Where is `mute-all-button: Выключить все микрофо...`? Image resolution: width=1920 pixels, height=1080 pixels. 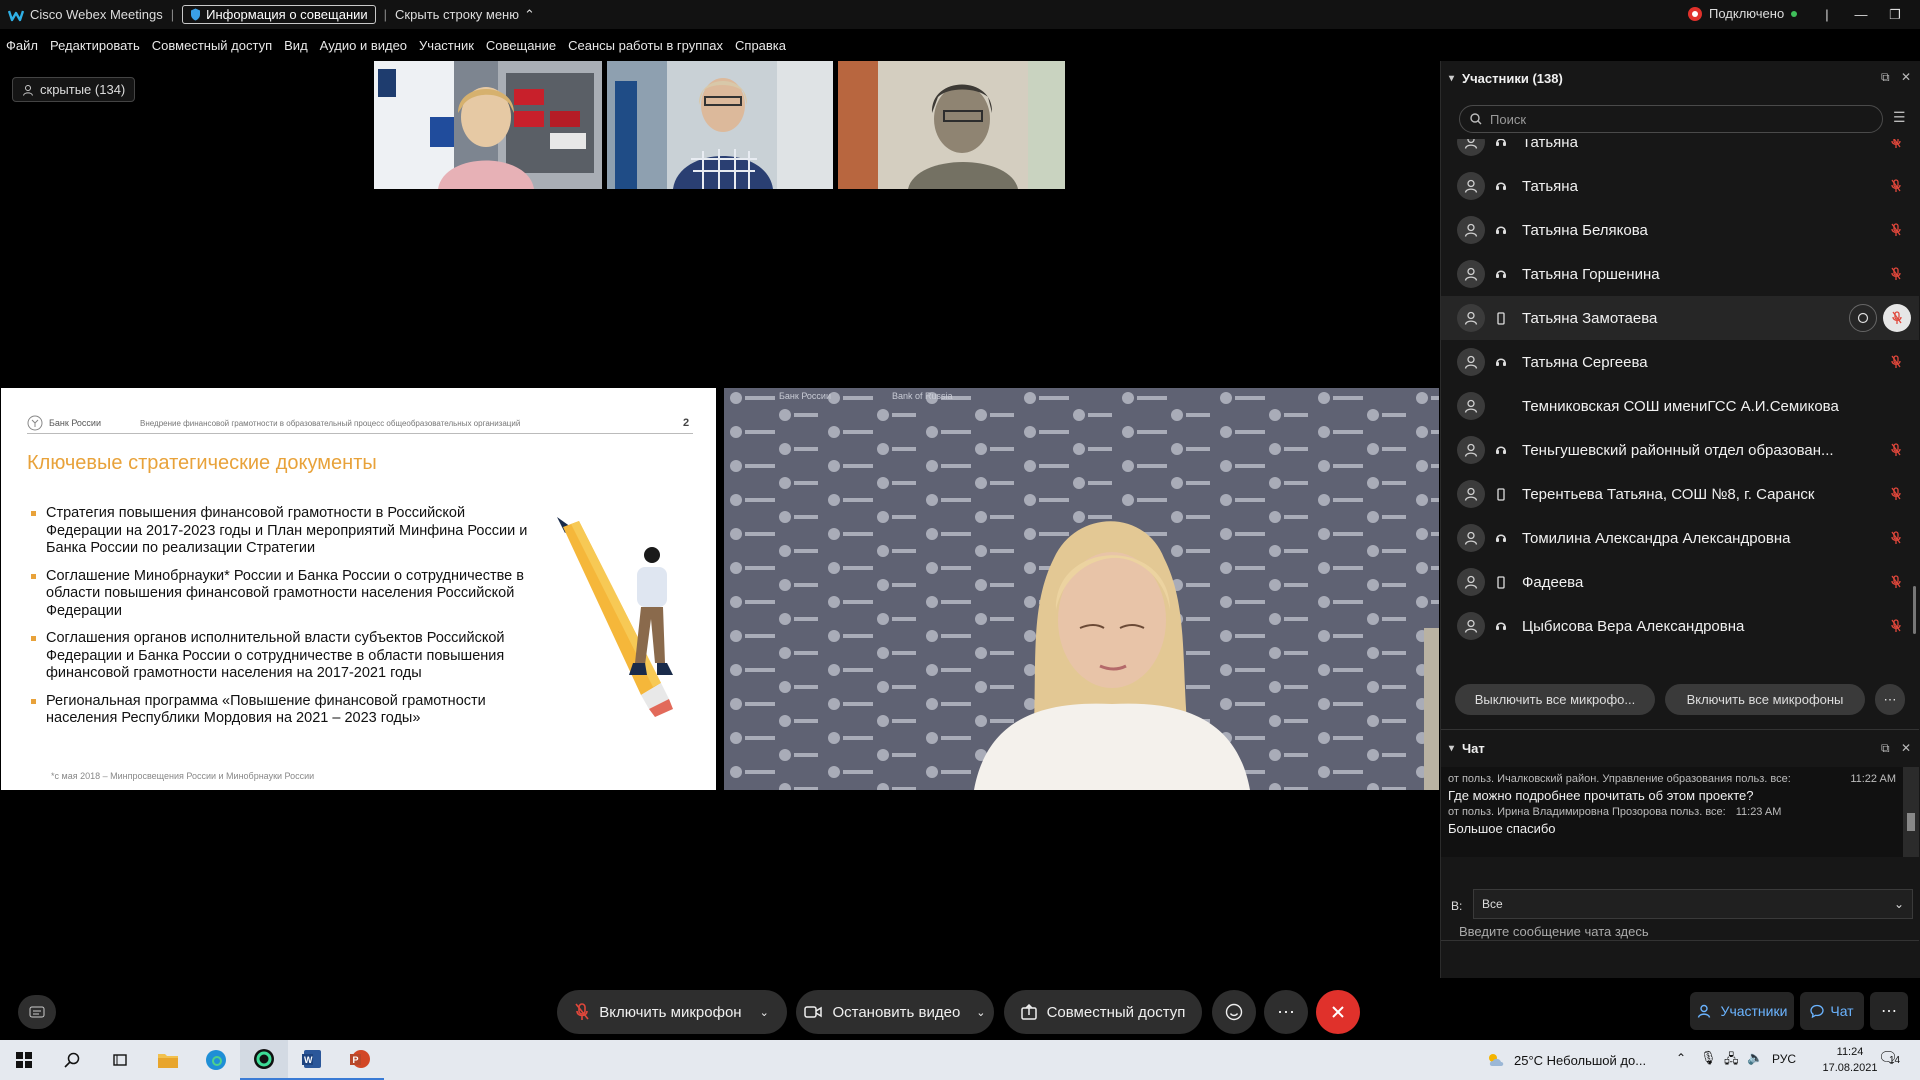 mute-all-button: Выключить все микрофо... is located at coordinates (1555, 699).